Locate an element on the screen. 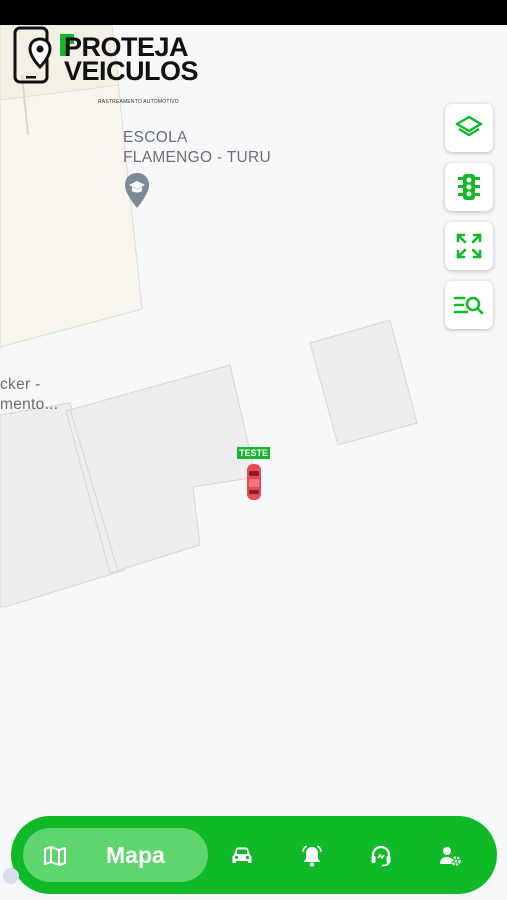 The width and height of the screenshot is (507, 900). school-marker-icon is located at coordinates (137, 191).